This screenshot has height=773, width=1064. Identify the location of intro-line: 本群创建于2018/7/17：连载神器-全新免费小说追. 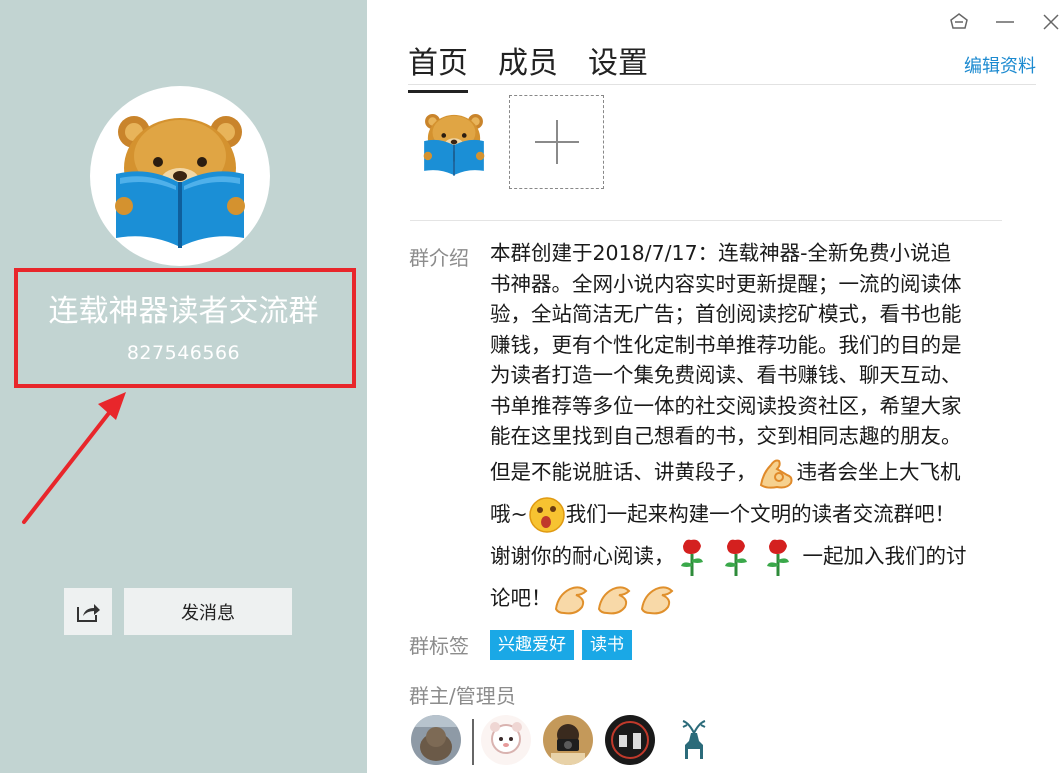
(721, 253).